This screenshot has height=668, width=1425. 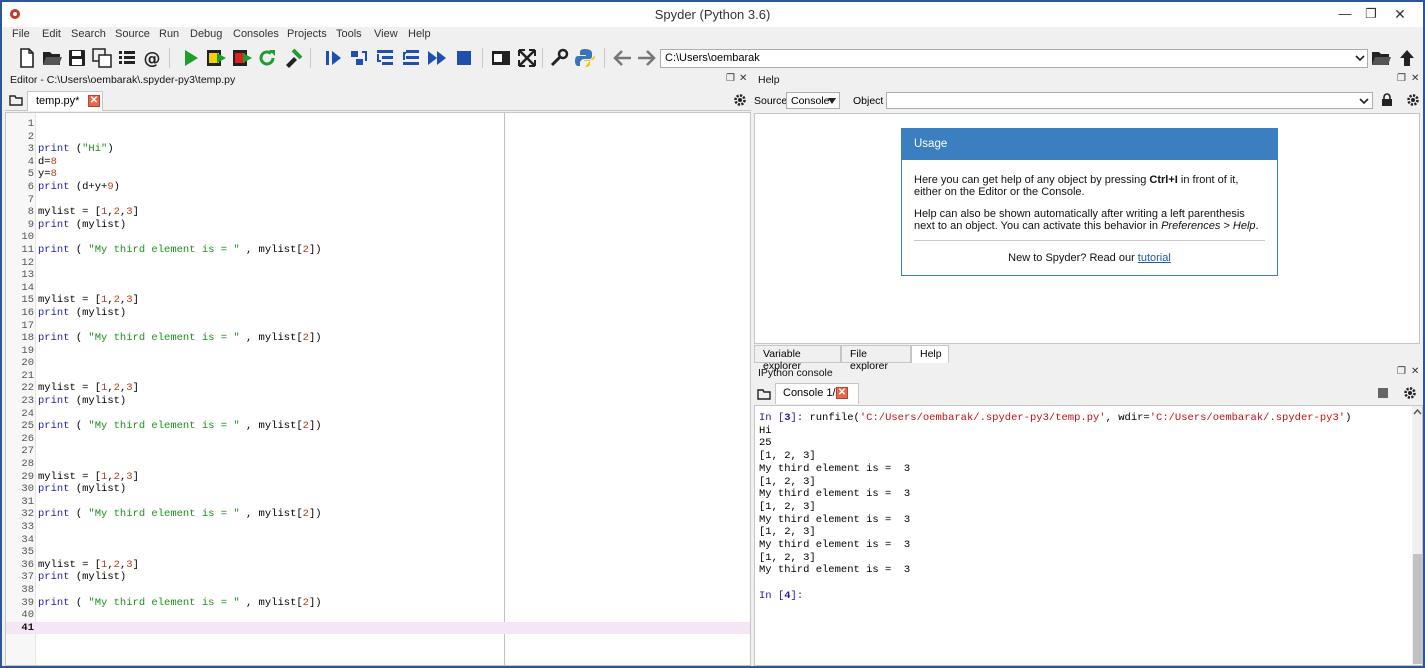 I want to click on tutorial-link: tutorial, so click(x=1154, y=258).